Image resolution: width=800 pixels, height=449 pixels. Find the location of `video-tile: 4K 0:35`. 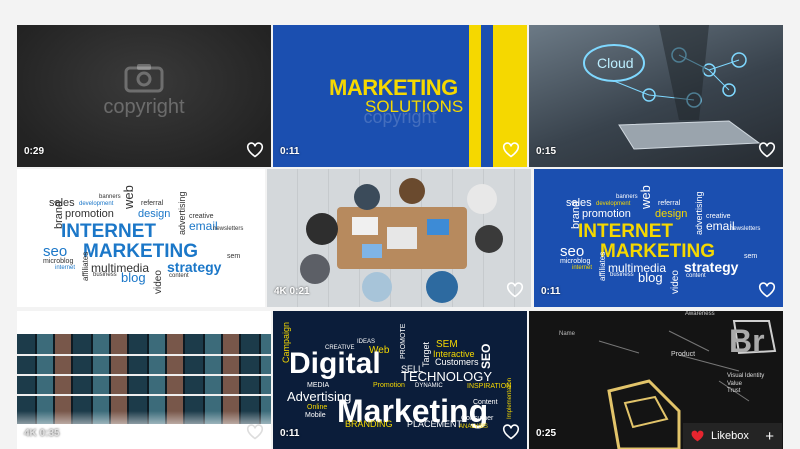

video-tile: 4K 0:35 is located at coordinates (144, 380).